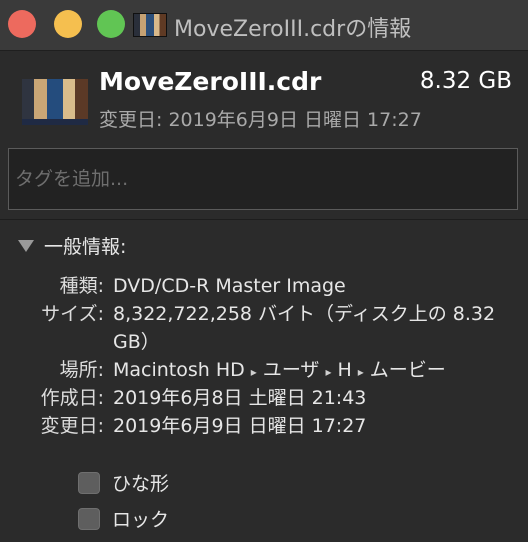 This screenshot has width=528, height=542. Describe the element at coordinates (81, 370) in the screenshot. I see `where-label: 場所:` at that location.